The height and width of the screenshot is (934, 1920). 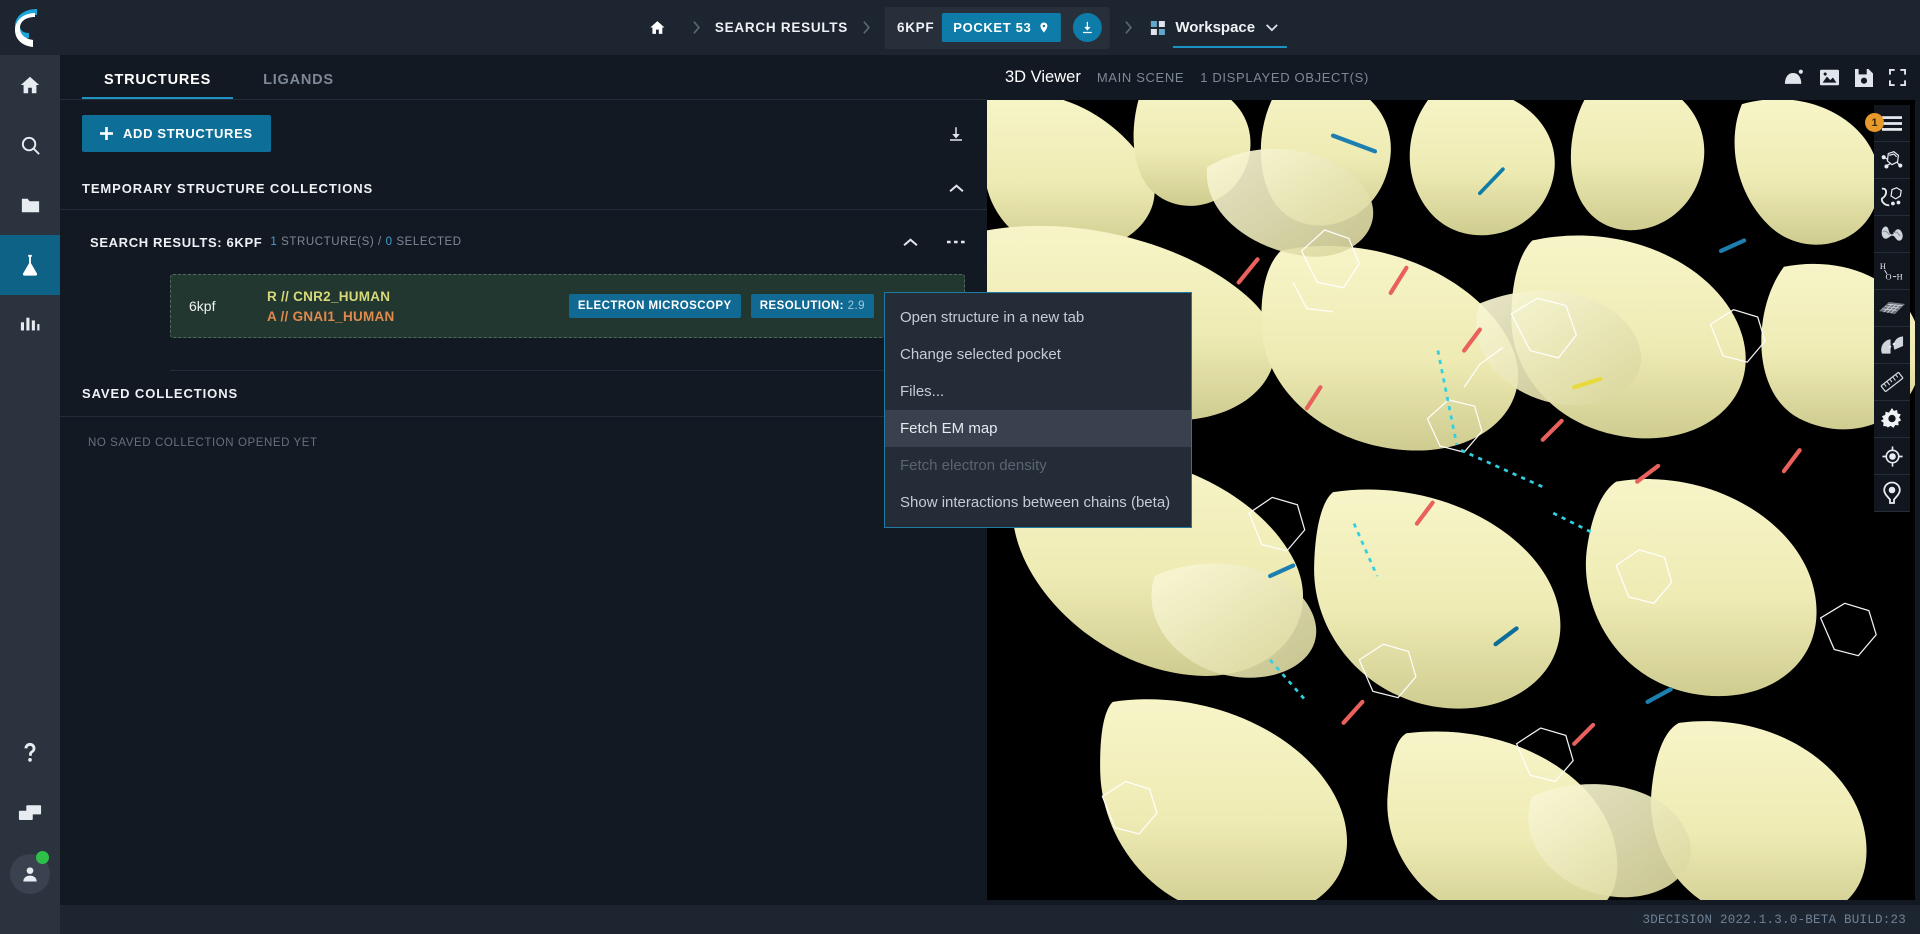 I want to click on viewer-object-count: 1 DISPLAYED OBJECT(S), so click(x=1284, y=77).